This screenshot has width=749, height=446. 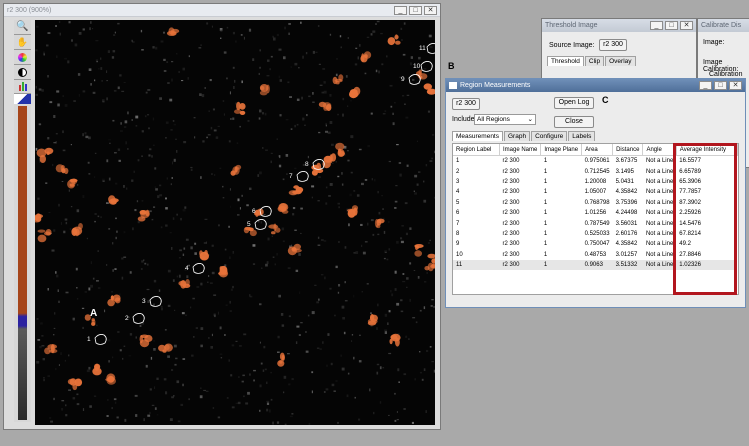 What do you see at coordinates (520, 150) in the screenshot?
I see `col-image-name: Image Name` at bounding box center [520, 150].